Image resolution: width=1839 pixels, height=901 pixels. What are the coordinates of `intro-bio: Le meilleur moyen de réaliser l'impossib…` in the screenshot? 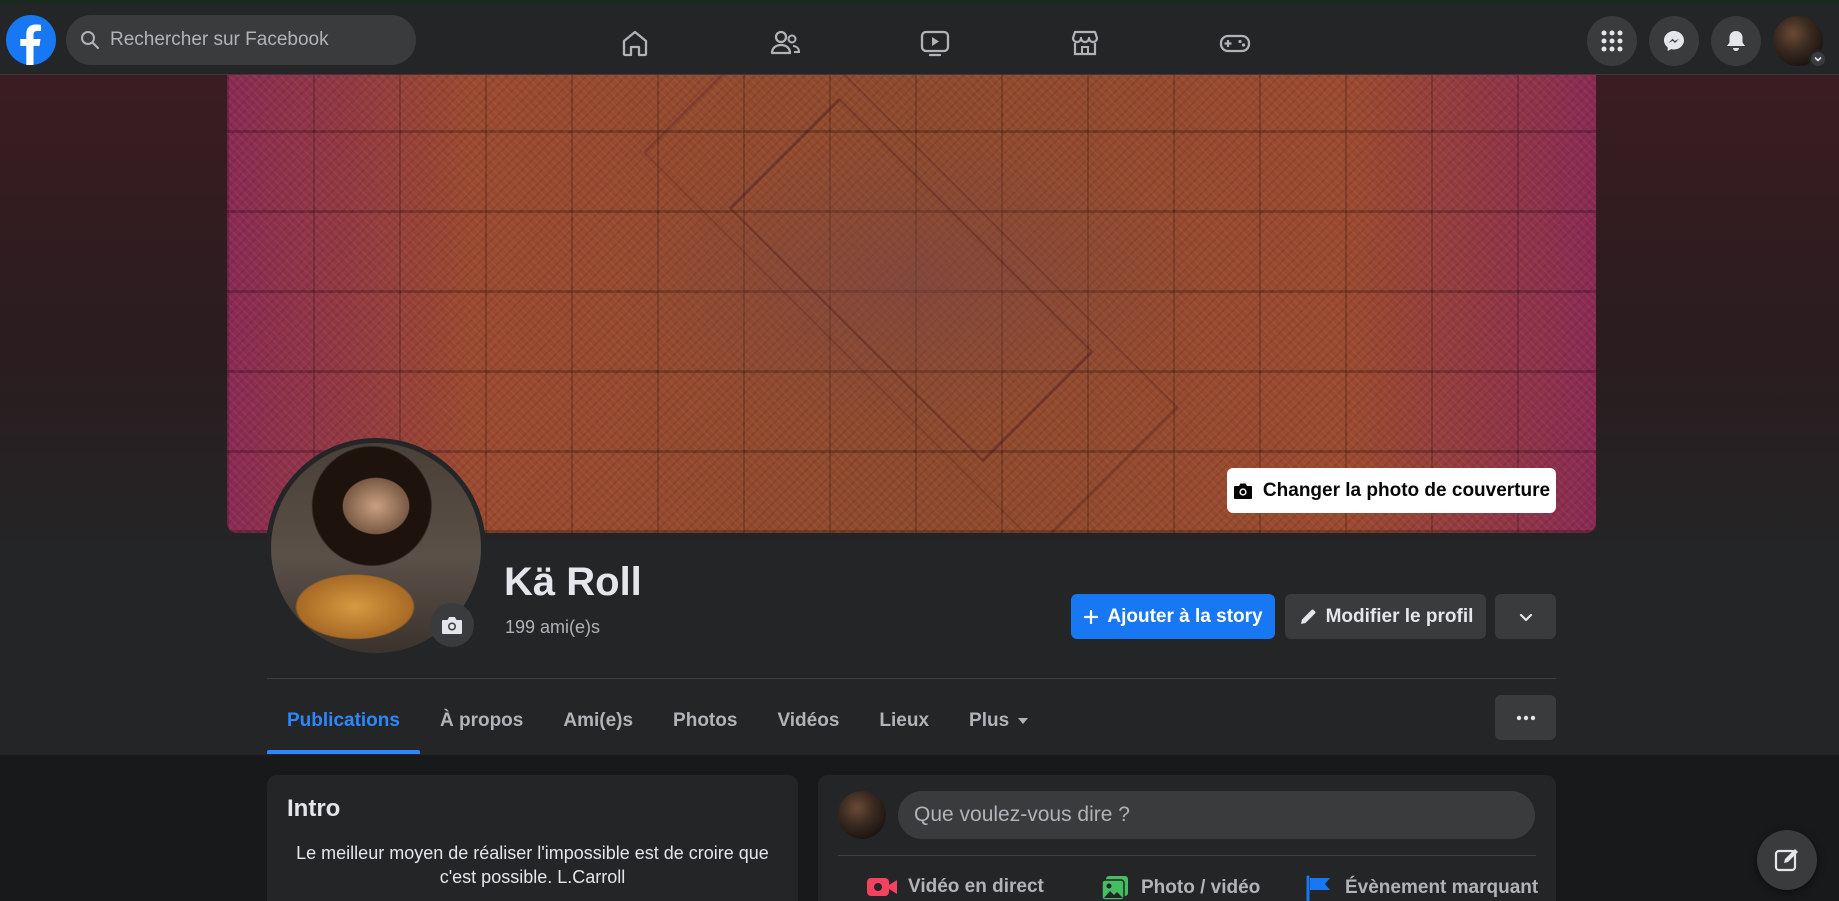 It's located at (532, 865).